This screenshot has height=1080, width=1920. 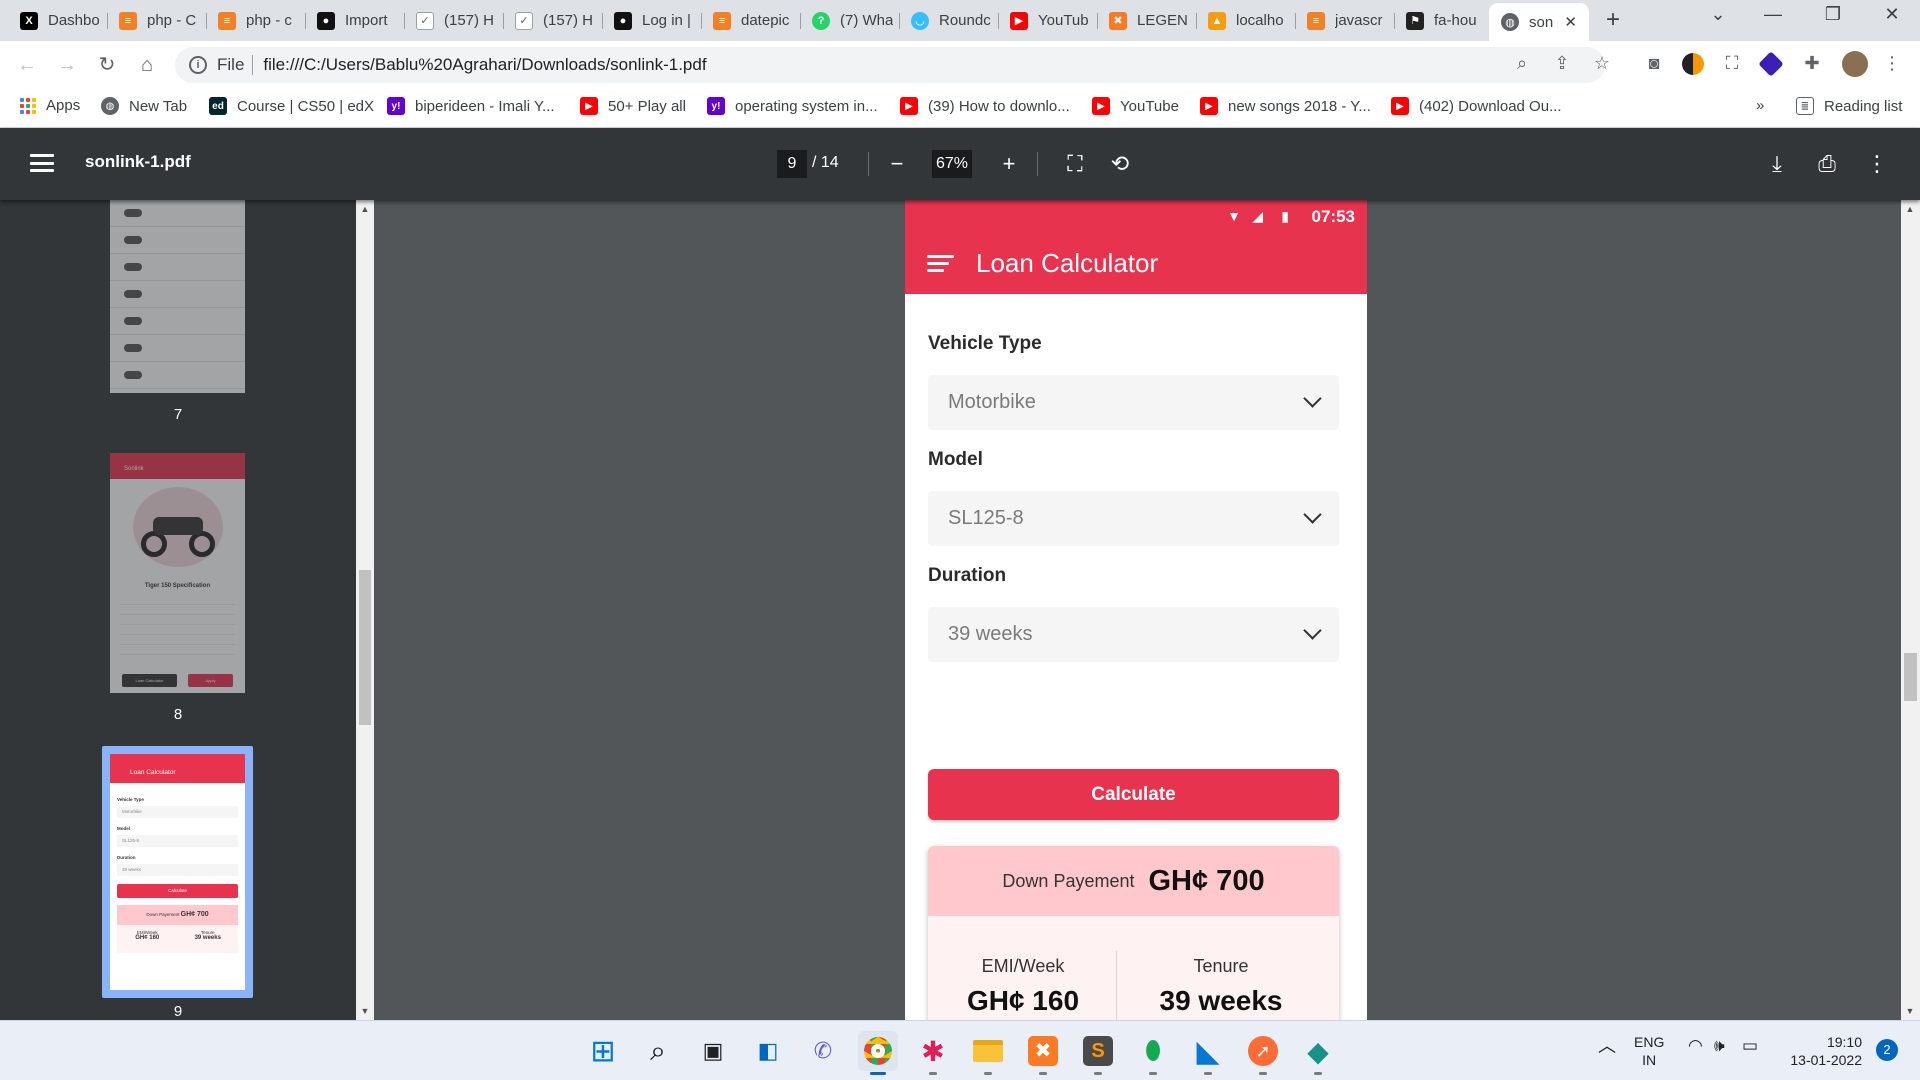 I want to click on bookmark-apps: Apps, so click(x=50, y=105).